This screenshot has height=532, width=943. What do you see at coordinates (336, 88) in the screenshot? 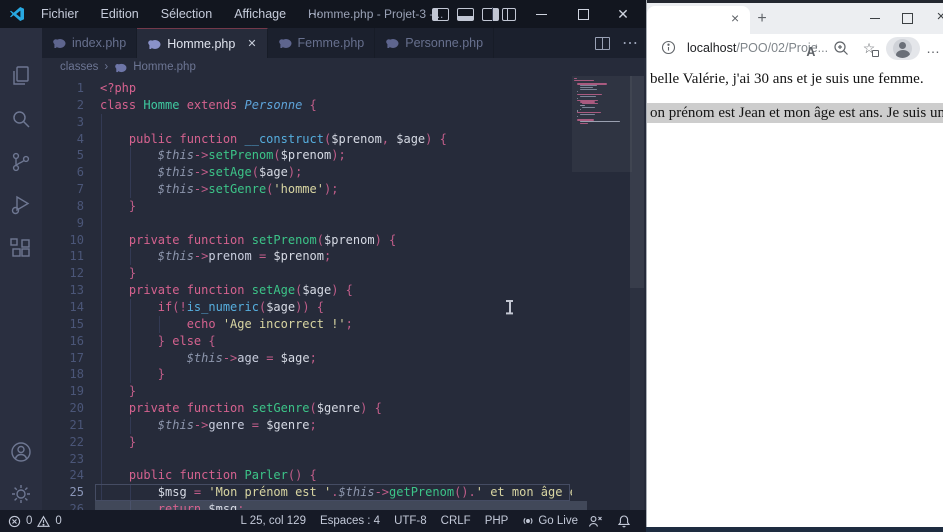
I see `code-line: <?php` at bounding box center [336, 88].